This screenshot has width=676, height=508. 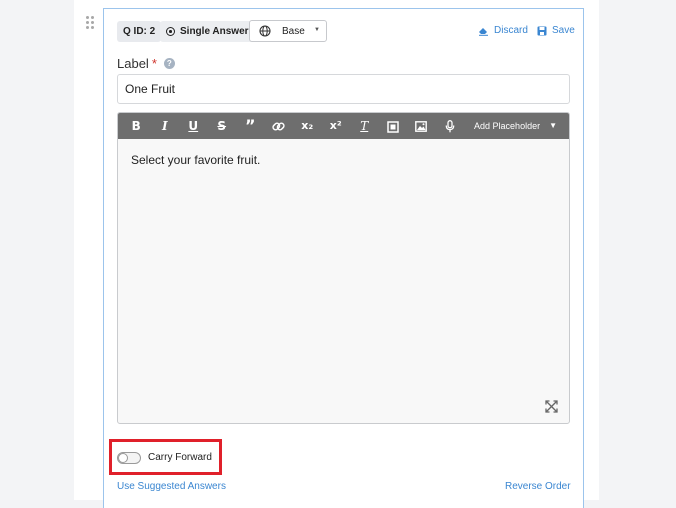 What do you see at coordinates (293, 31) in the screenshot?
I see `language-select-value: Base` at bounding box center [293, 31].